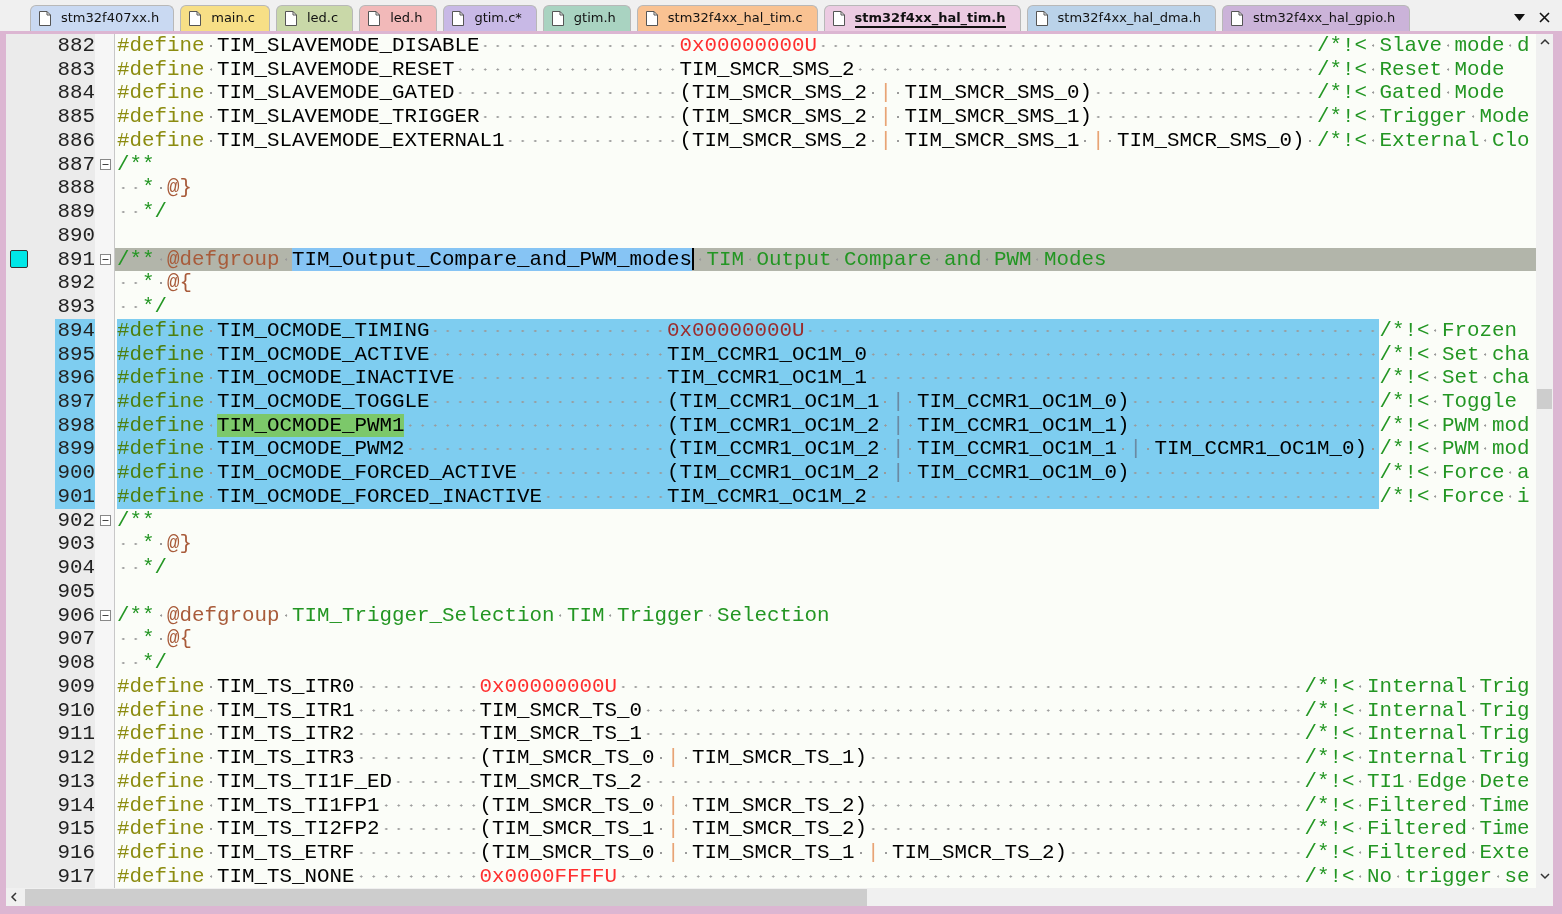  Describe the element at coordinates (75, 425) in the screenshot. I see `line-number: 898` at that location.